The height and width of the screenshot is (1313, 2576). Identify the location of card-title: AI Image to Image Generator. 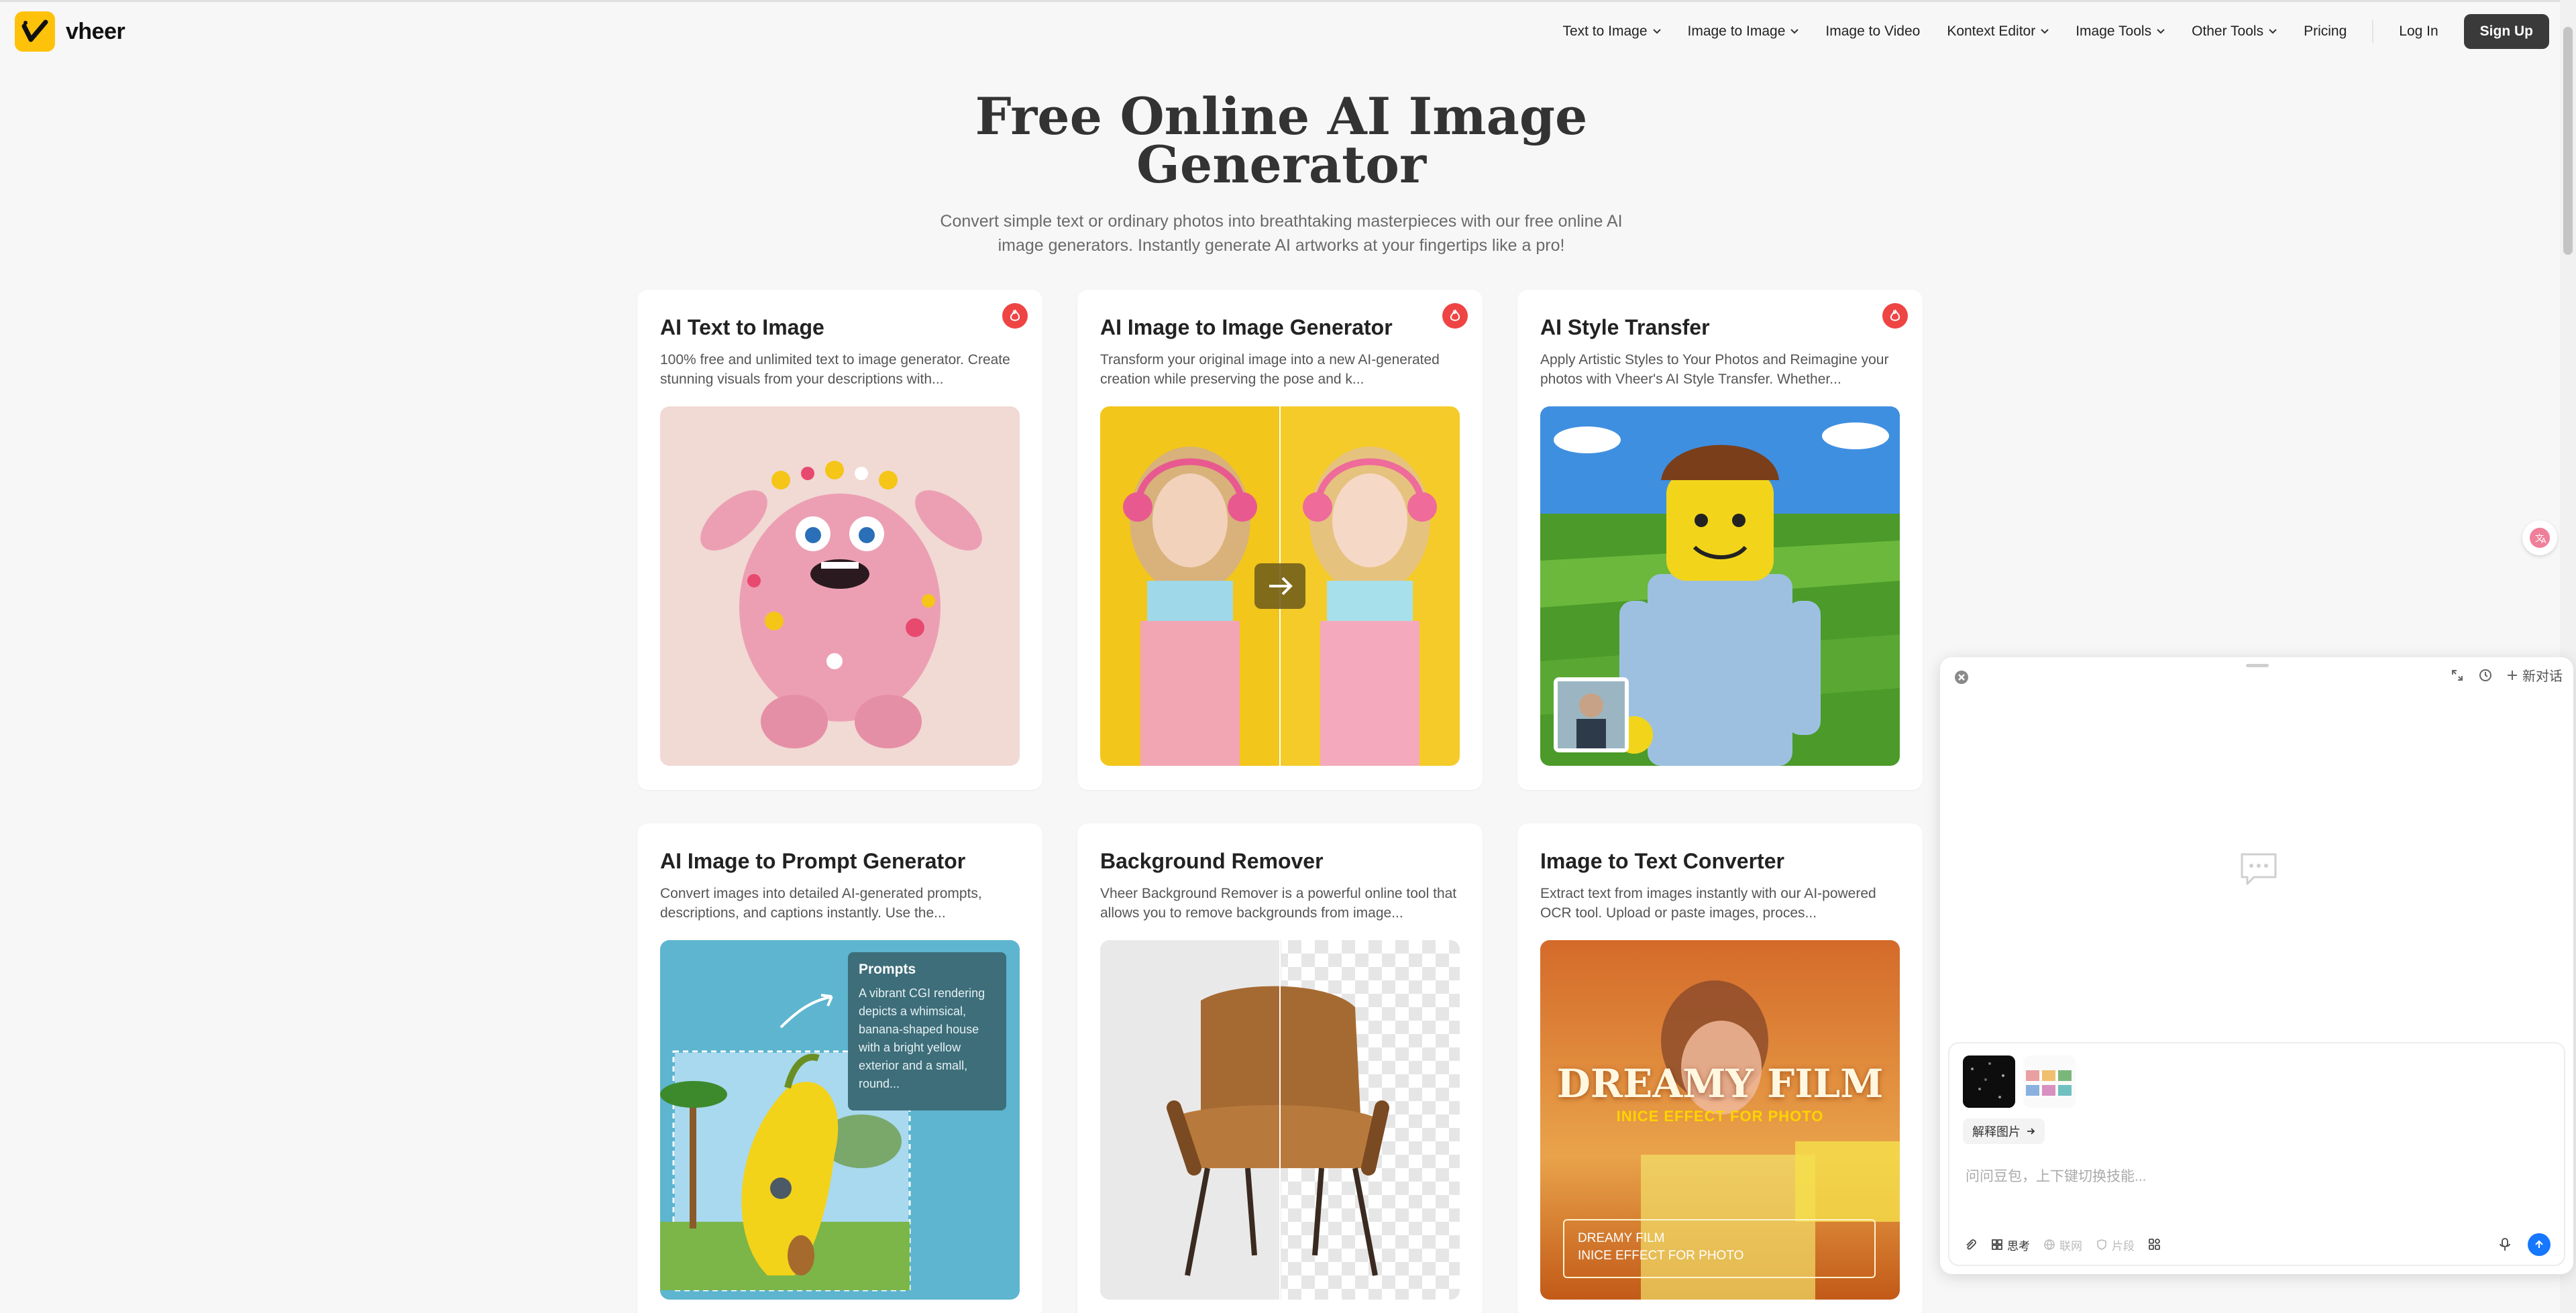
(1246, 327).